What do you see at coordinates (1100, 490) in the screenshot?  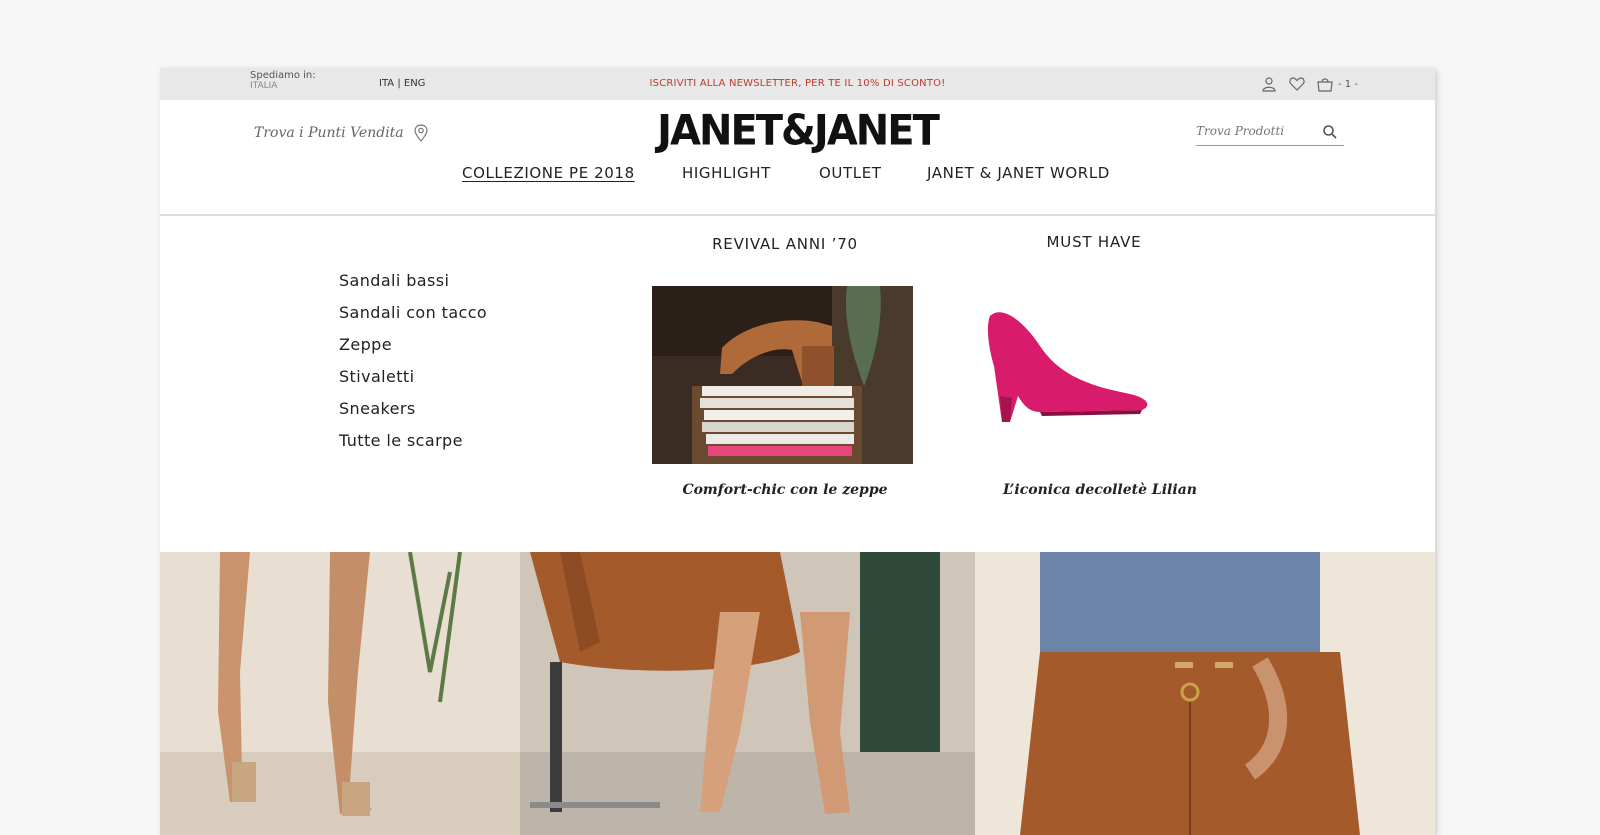 I see `promo-musthave-caption: L’iconica decolletè Lilian` at bounding box center [1100, 490].